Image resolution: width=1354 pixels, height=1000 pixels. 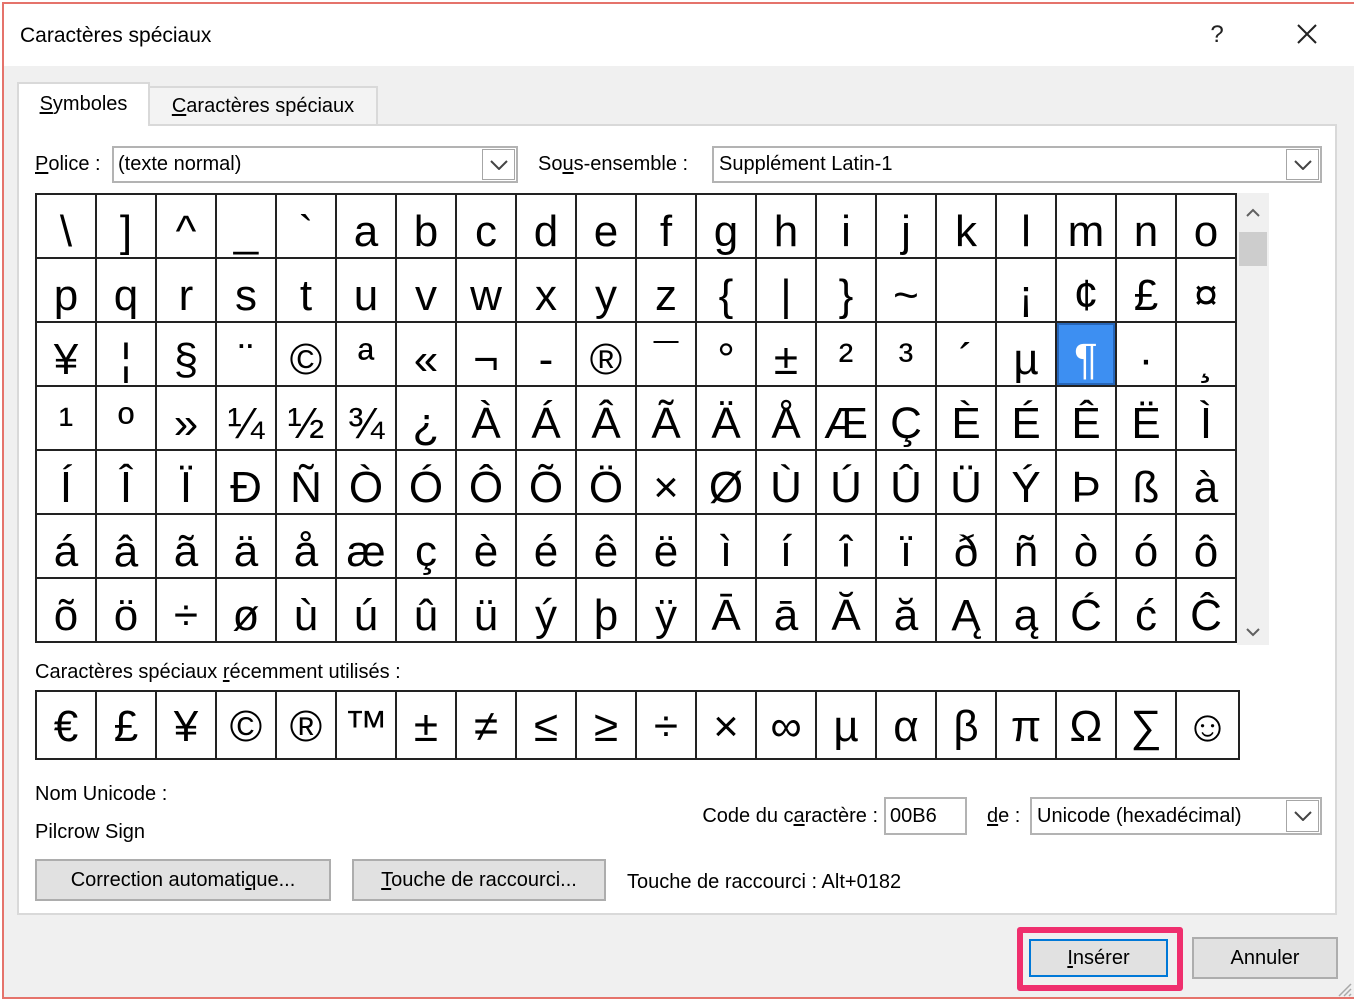 I want to click on symbol-cell: e, so click(x=607, y=227).